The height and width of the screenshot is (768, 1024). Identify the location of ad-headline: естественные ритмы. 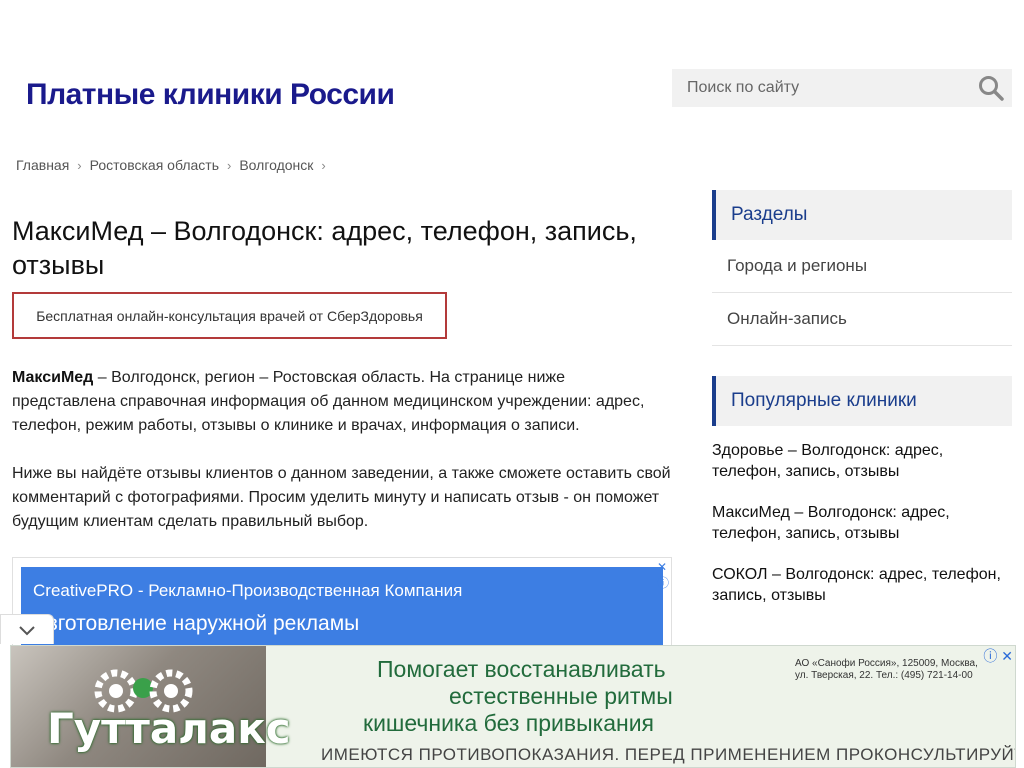
(561, 696).